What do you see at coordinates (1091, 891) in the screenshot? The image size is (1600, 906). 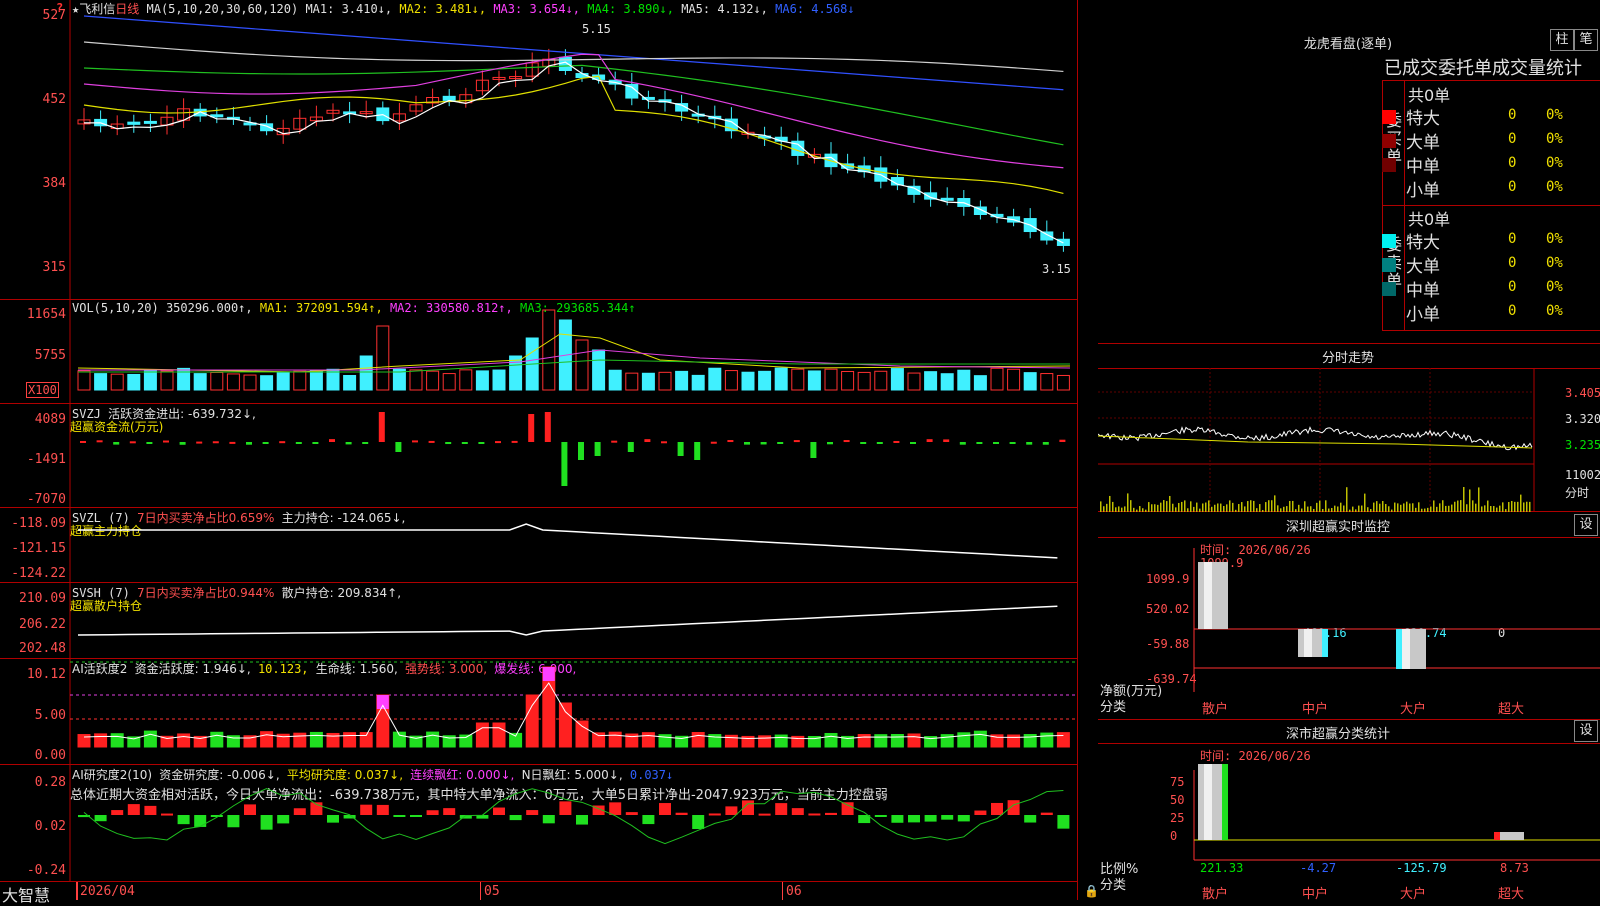 I see `lock-icon: 🔒` at bounding box center [1091, 891].